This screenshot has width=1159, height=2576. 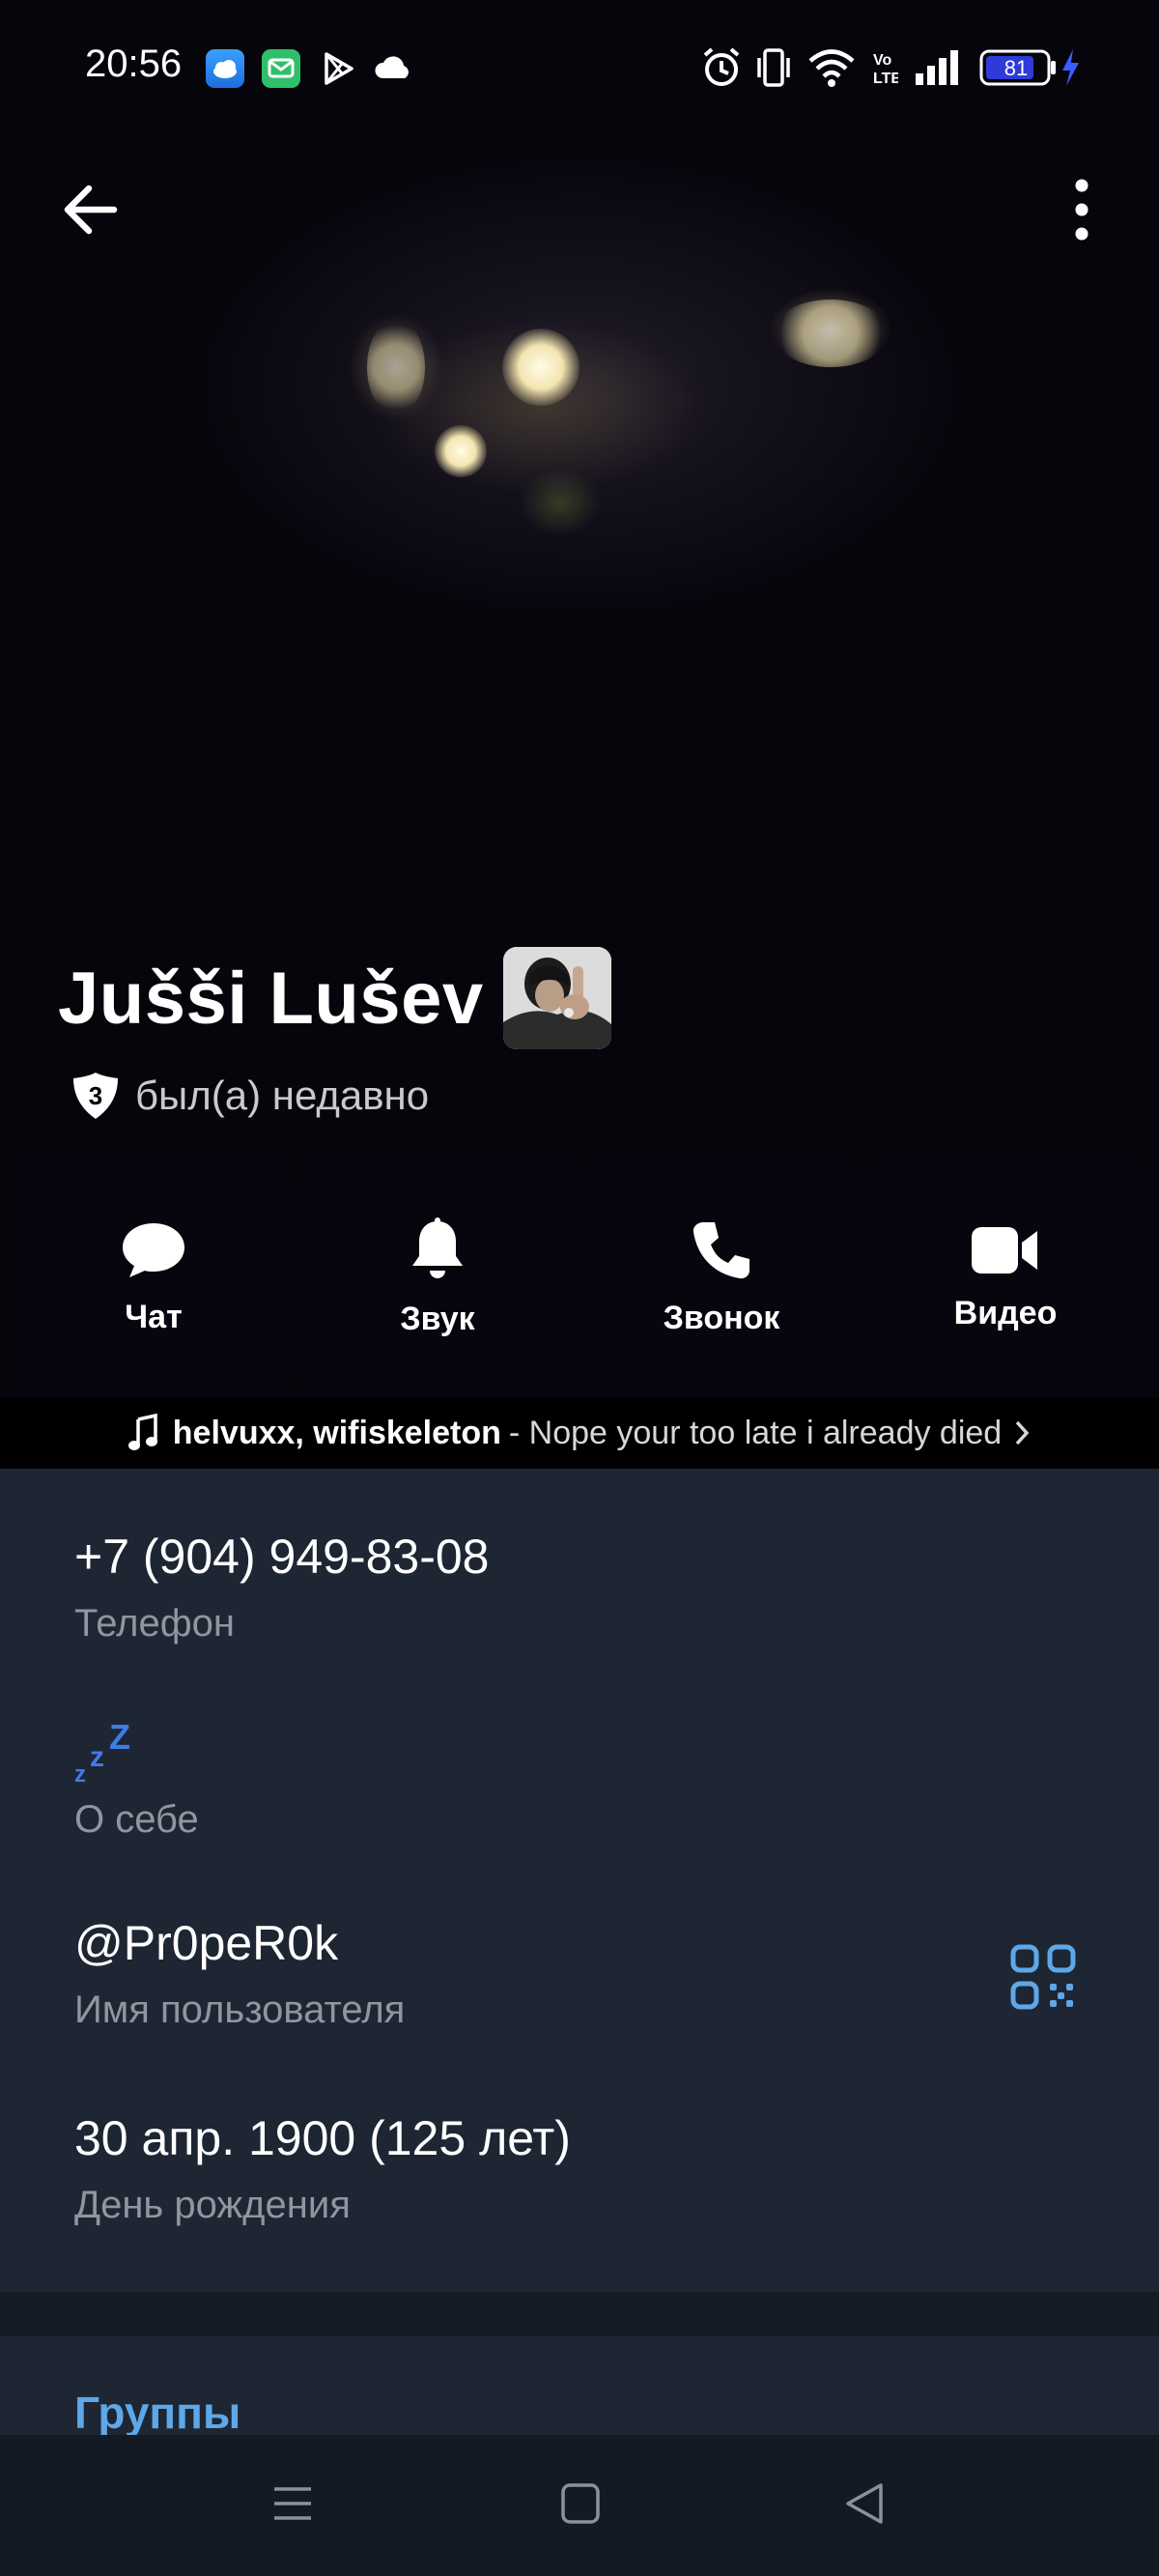 I want to click on sound-button-label: Звук, so click(x=438, y=1319).